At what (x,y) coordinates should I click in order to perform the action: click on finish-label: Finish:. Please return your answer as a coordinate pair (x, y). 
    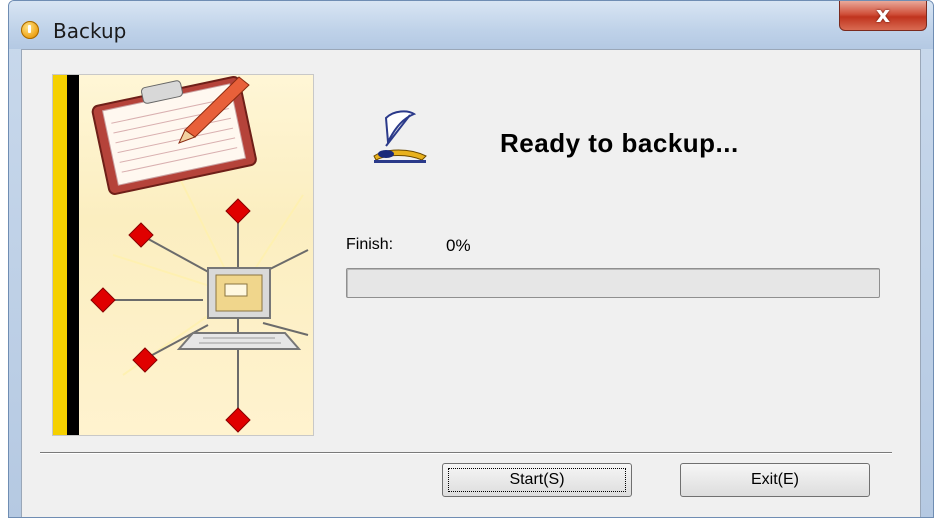
    Looking at the image, I should click on (370, 244).